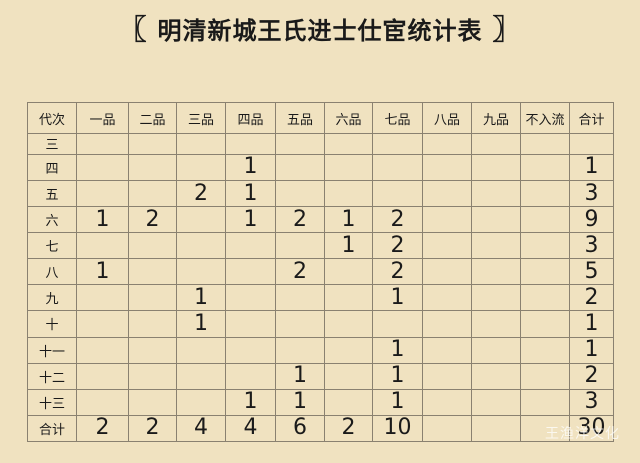 The height and width of the screenshot is (463, 640). What do you see at coordinates (507, 29) in the screenshot?
I see `title-right-bracket: 〗` at bounding box center [507, 29].